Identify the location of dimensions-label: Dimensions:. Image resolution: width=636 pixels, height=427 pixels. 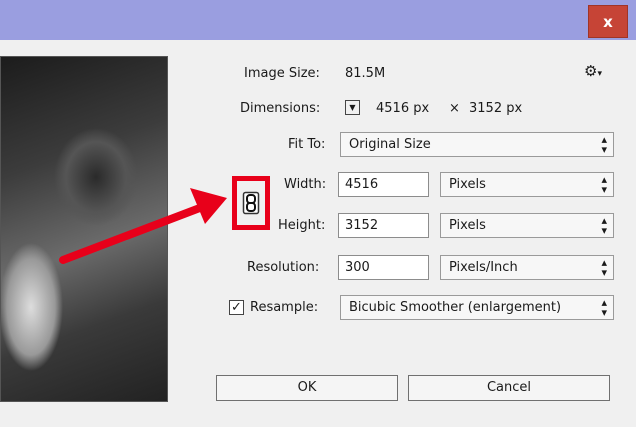
(280, 108).